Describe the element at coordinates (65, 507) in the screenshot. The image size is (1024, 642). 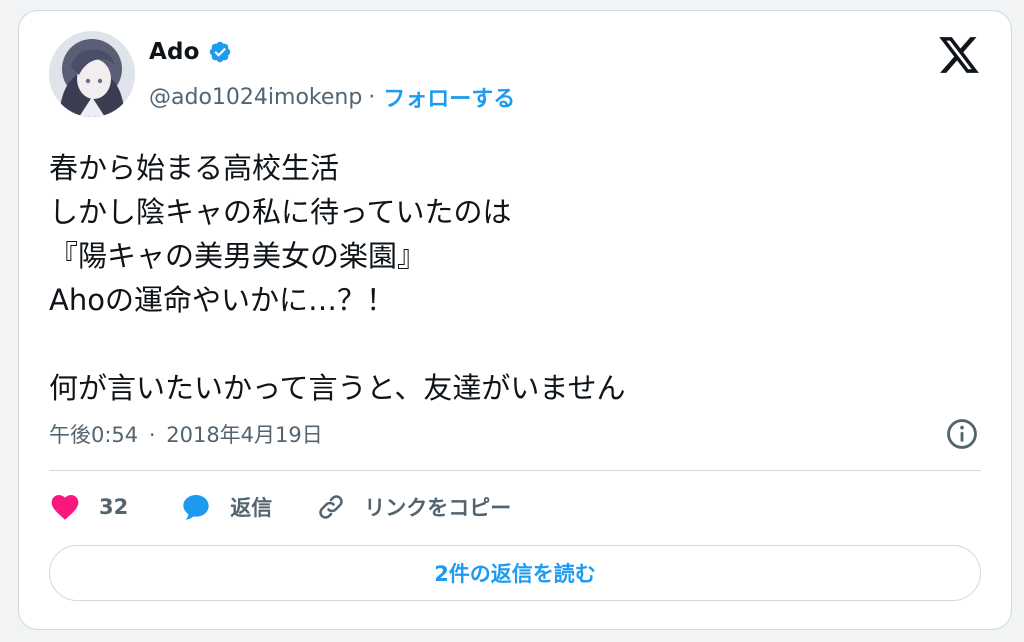
I see `heart-icon` at that location.